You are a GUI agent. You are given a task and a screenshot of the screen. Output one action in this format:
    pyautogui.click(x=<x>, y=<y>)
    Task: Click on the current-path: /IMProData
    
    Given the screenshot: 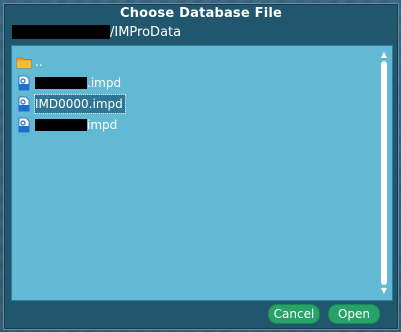 What is the action you would take?
    pyautogui.click(x=96, y=32)
    